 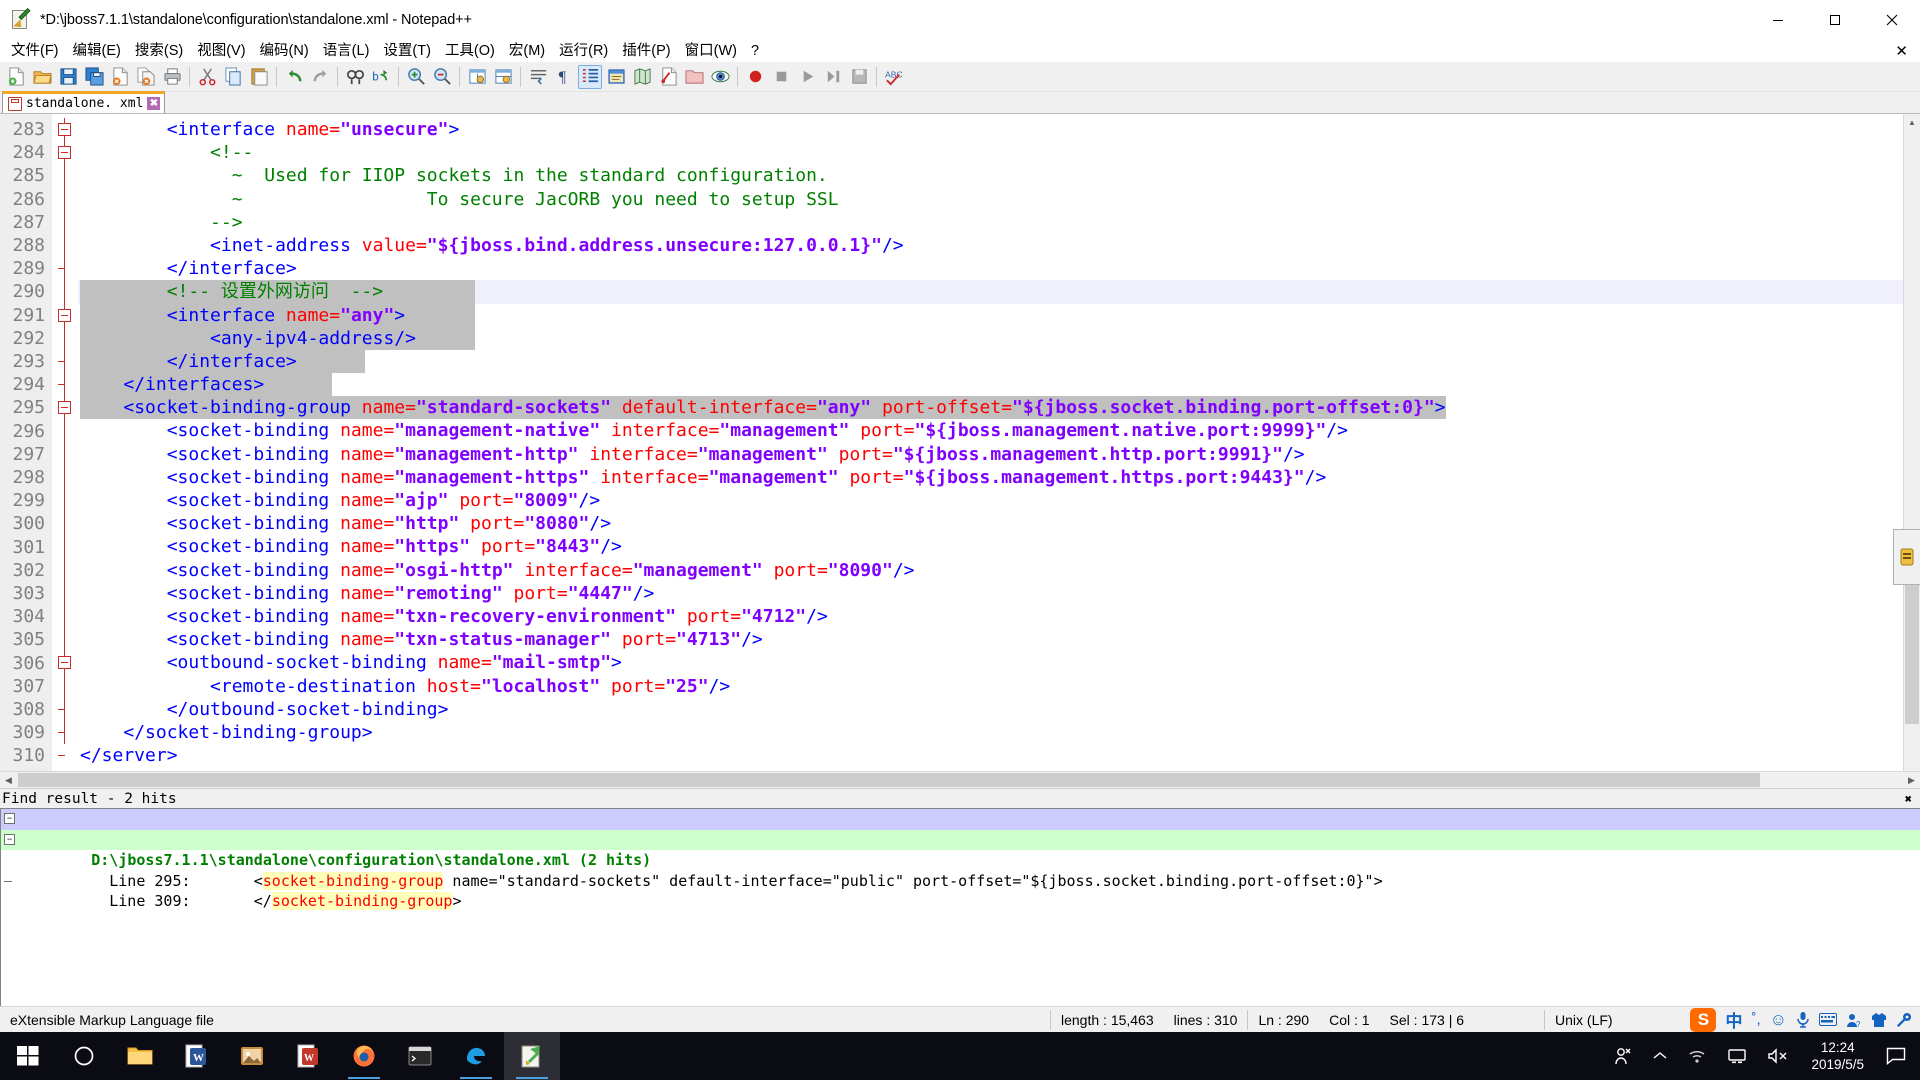 I want to click on save-macro-icon, so click(x=859, y=77).